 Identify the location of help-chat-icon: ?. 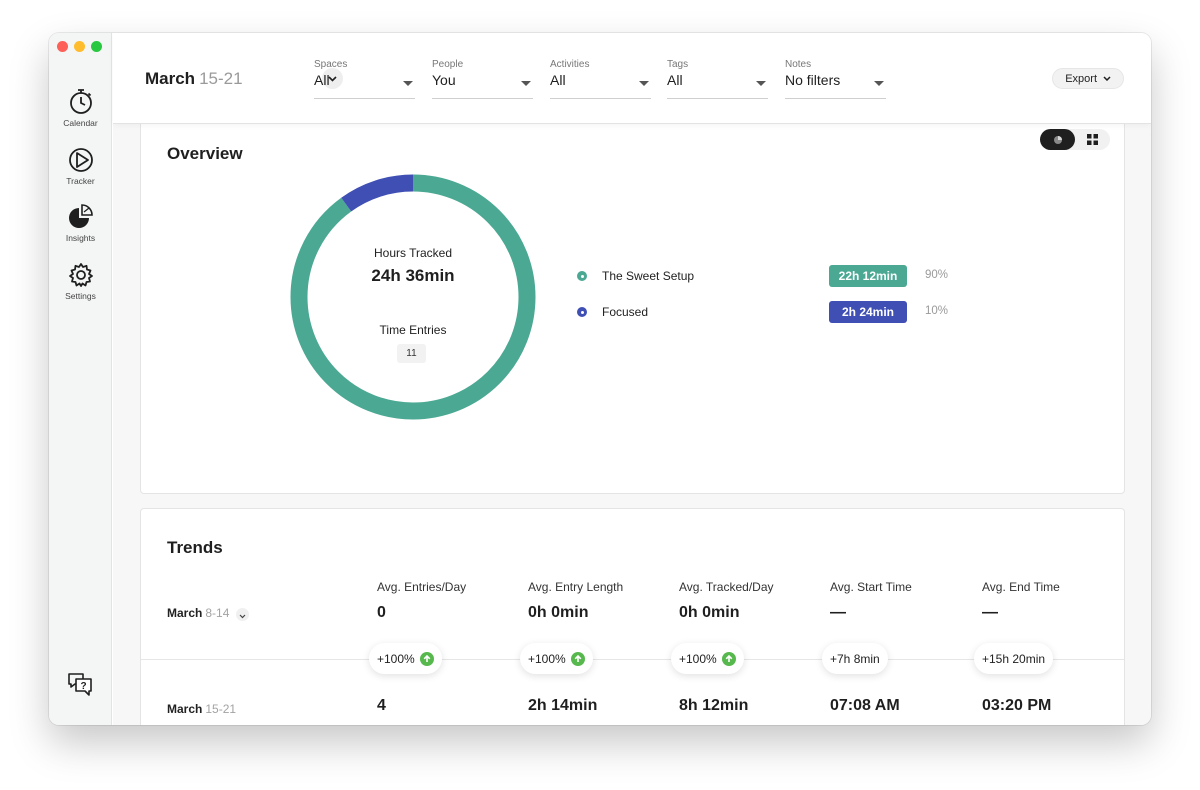
(80, 684).